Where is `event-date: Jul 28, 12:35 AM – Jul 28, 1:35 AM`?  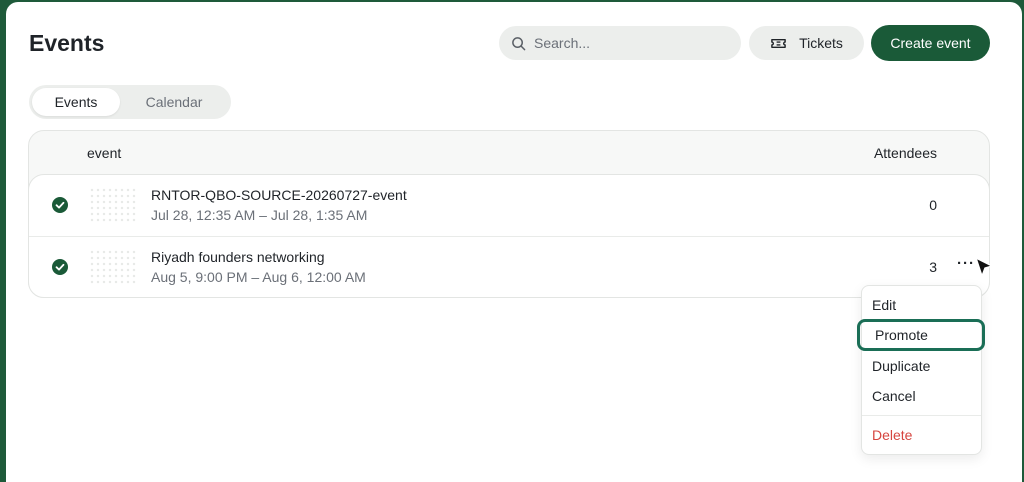
event-date: Jul 28, 12:35 AM – Jul 28, 1:35 AM is located at coordinates (259, 215).